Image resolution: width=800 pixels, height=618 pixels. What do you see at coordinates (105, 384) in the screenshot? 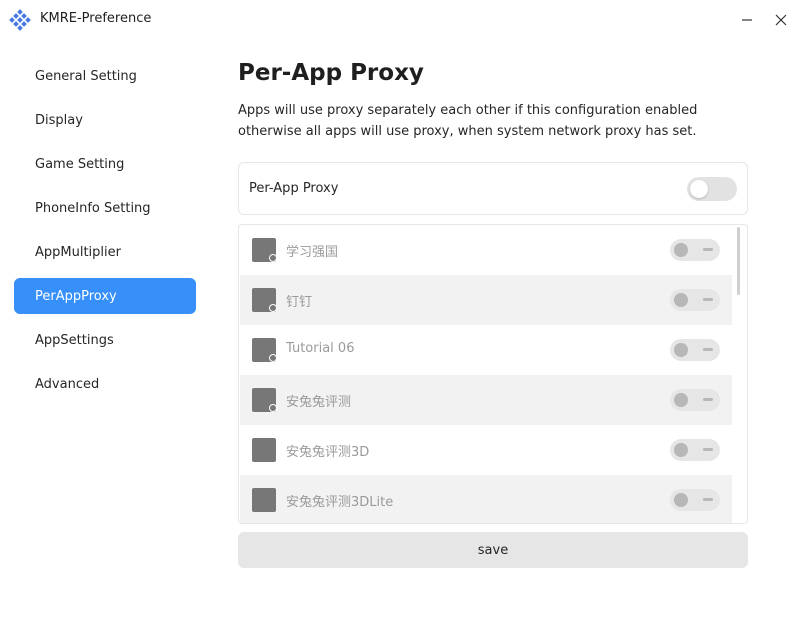
I see `sidebar-item-advanced: Advanced` at bounding box center [105, 384].